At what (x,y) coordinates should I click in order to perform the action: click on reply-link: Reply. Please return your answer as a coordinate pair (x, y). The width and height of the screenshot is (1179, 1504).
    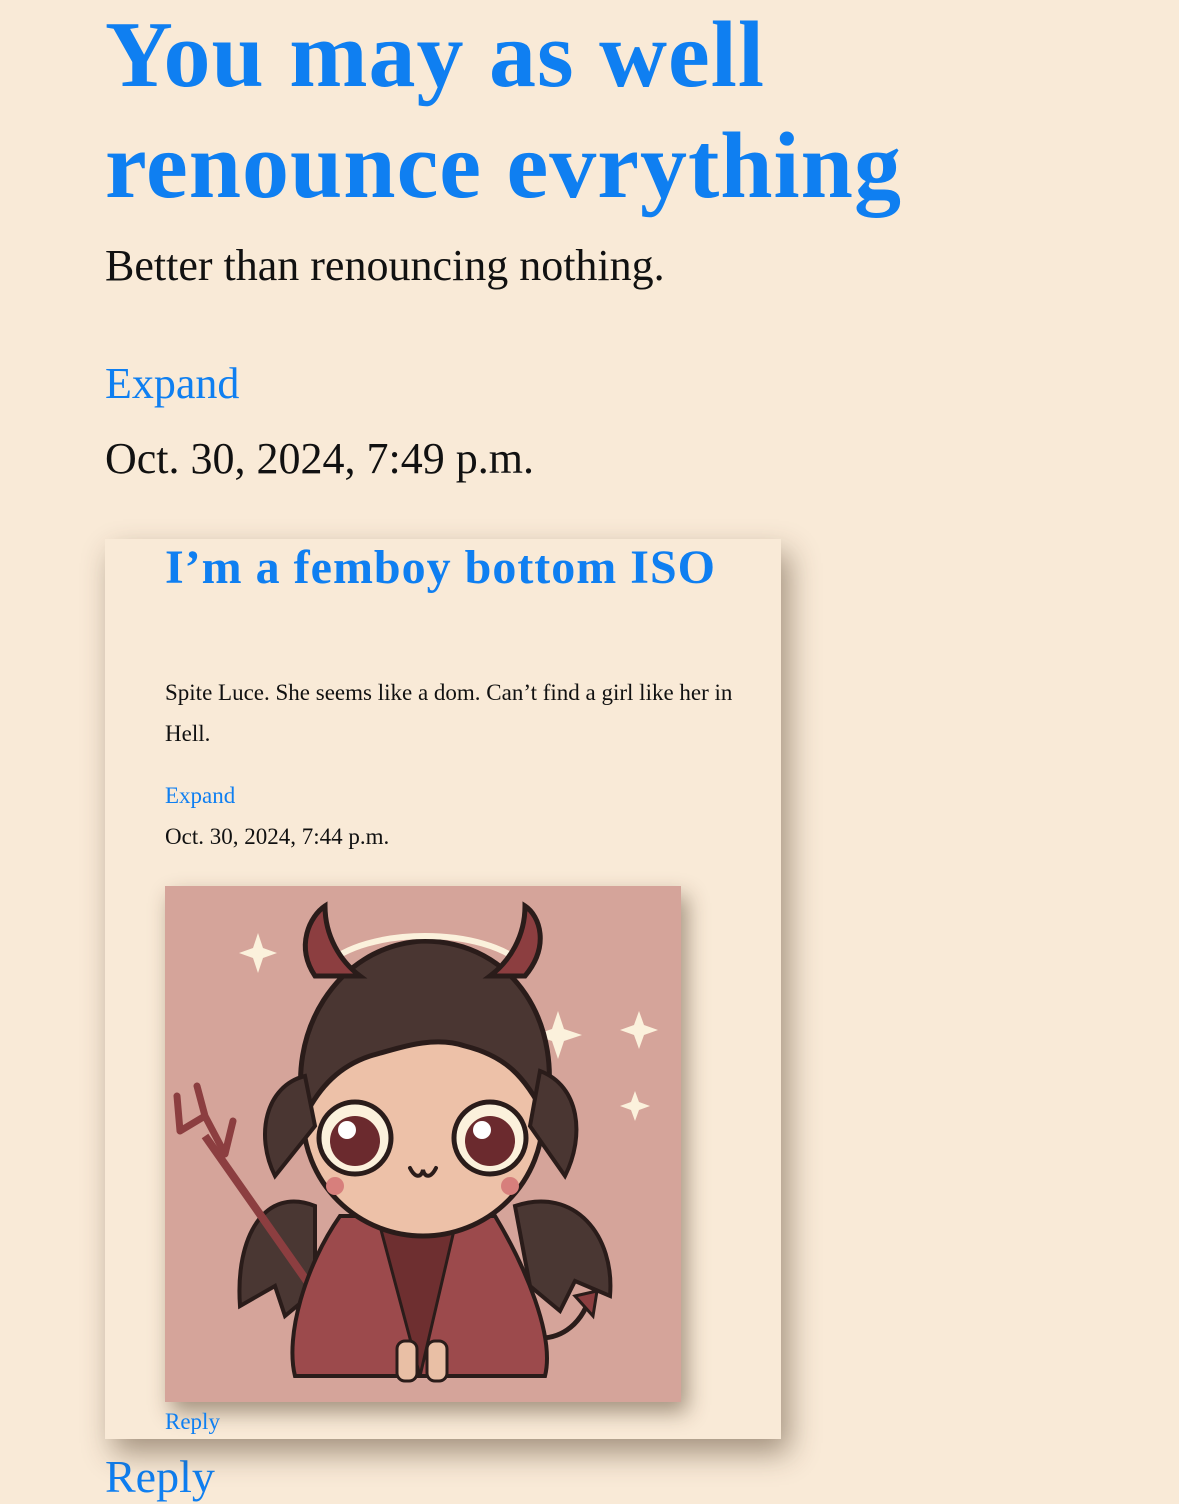
    Looking at the image, I should click on (160, 1476).